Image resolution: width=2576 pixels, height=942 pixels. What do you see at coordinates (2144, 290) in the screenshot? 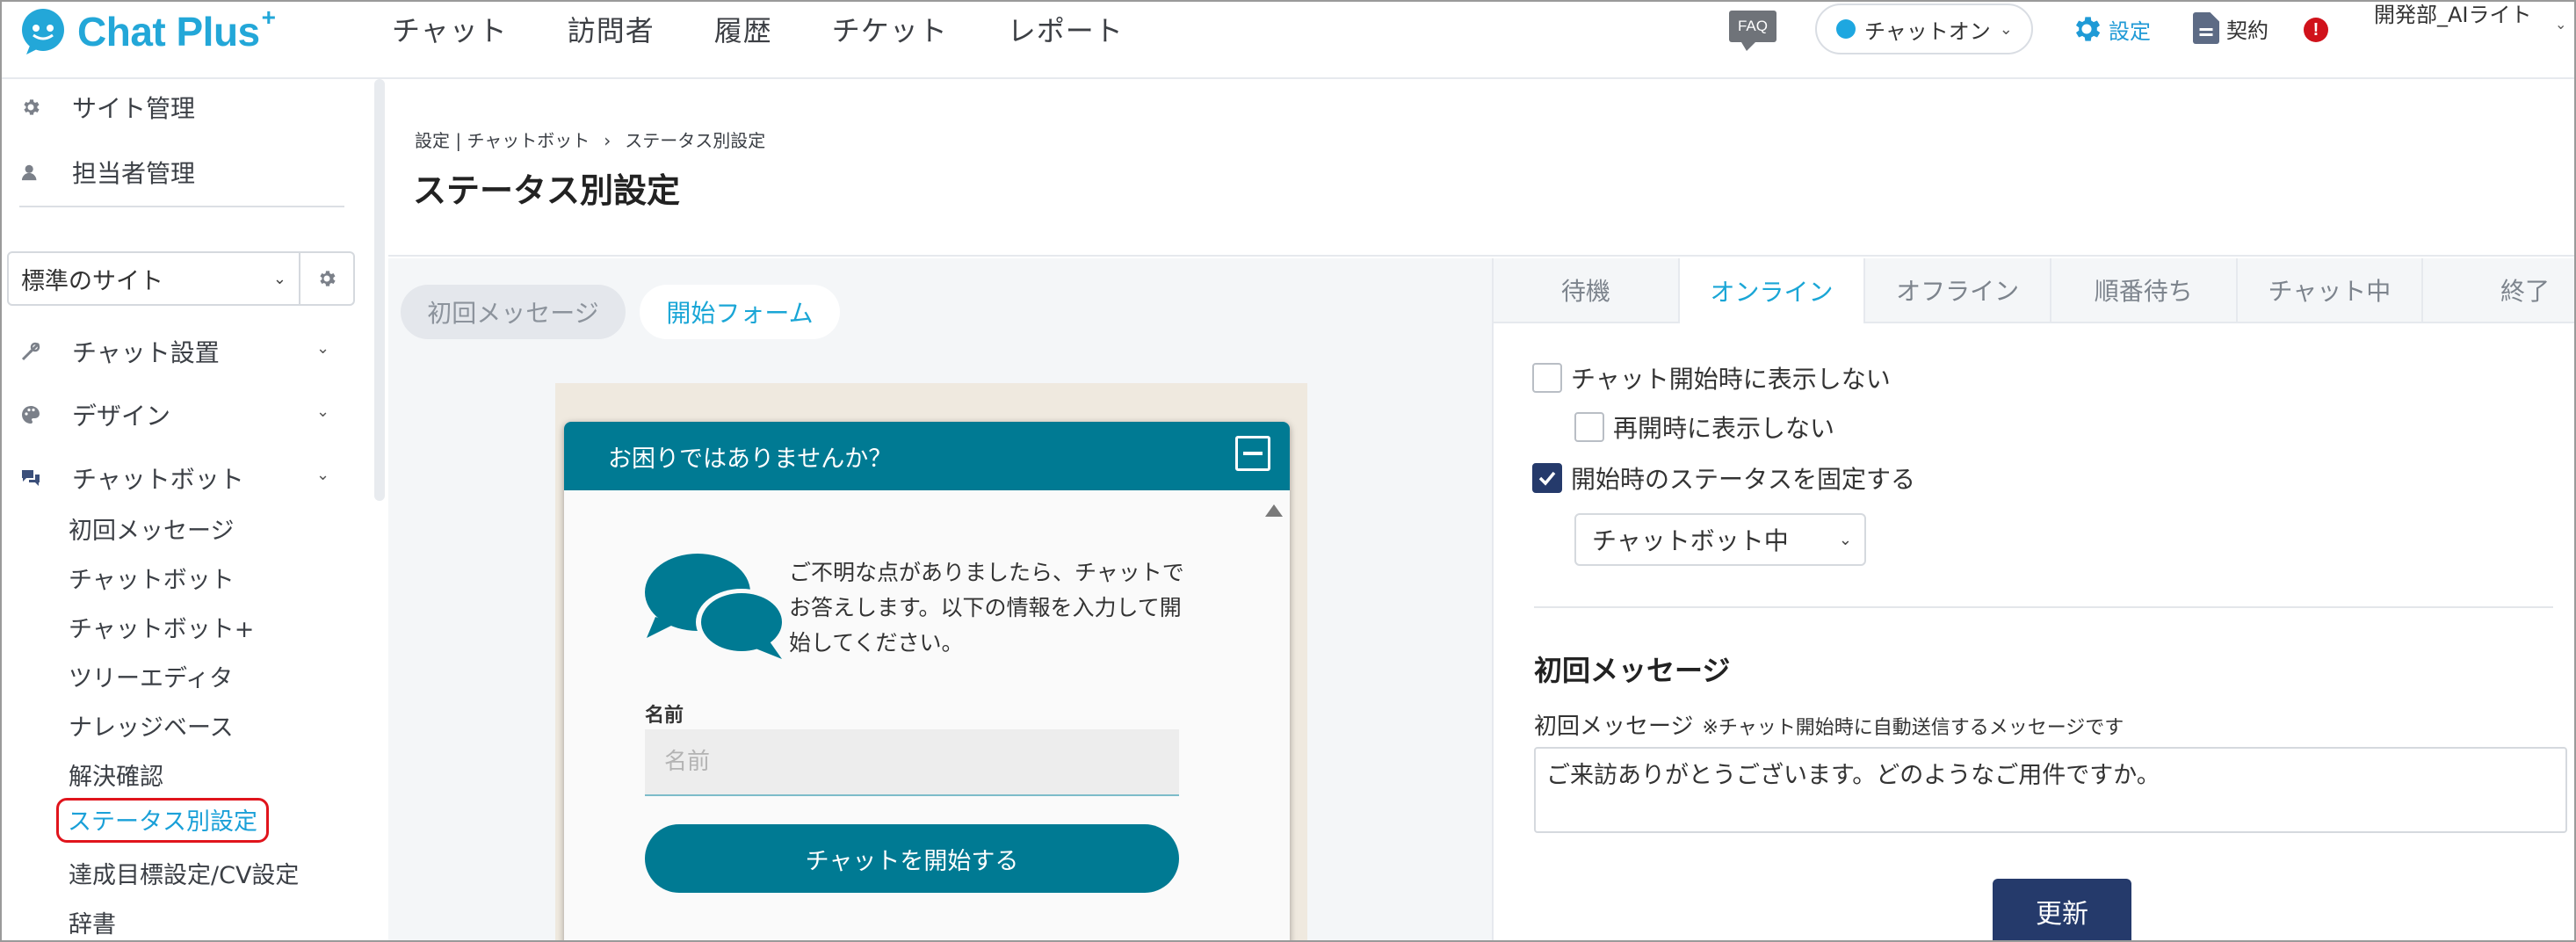
I see `tab-queue: 順番待ち` at bounding box center [2144, 290].